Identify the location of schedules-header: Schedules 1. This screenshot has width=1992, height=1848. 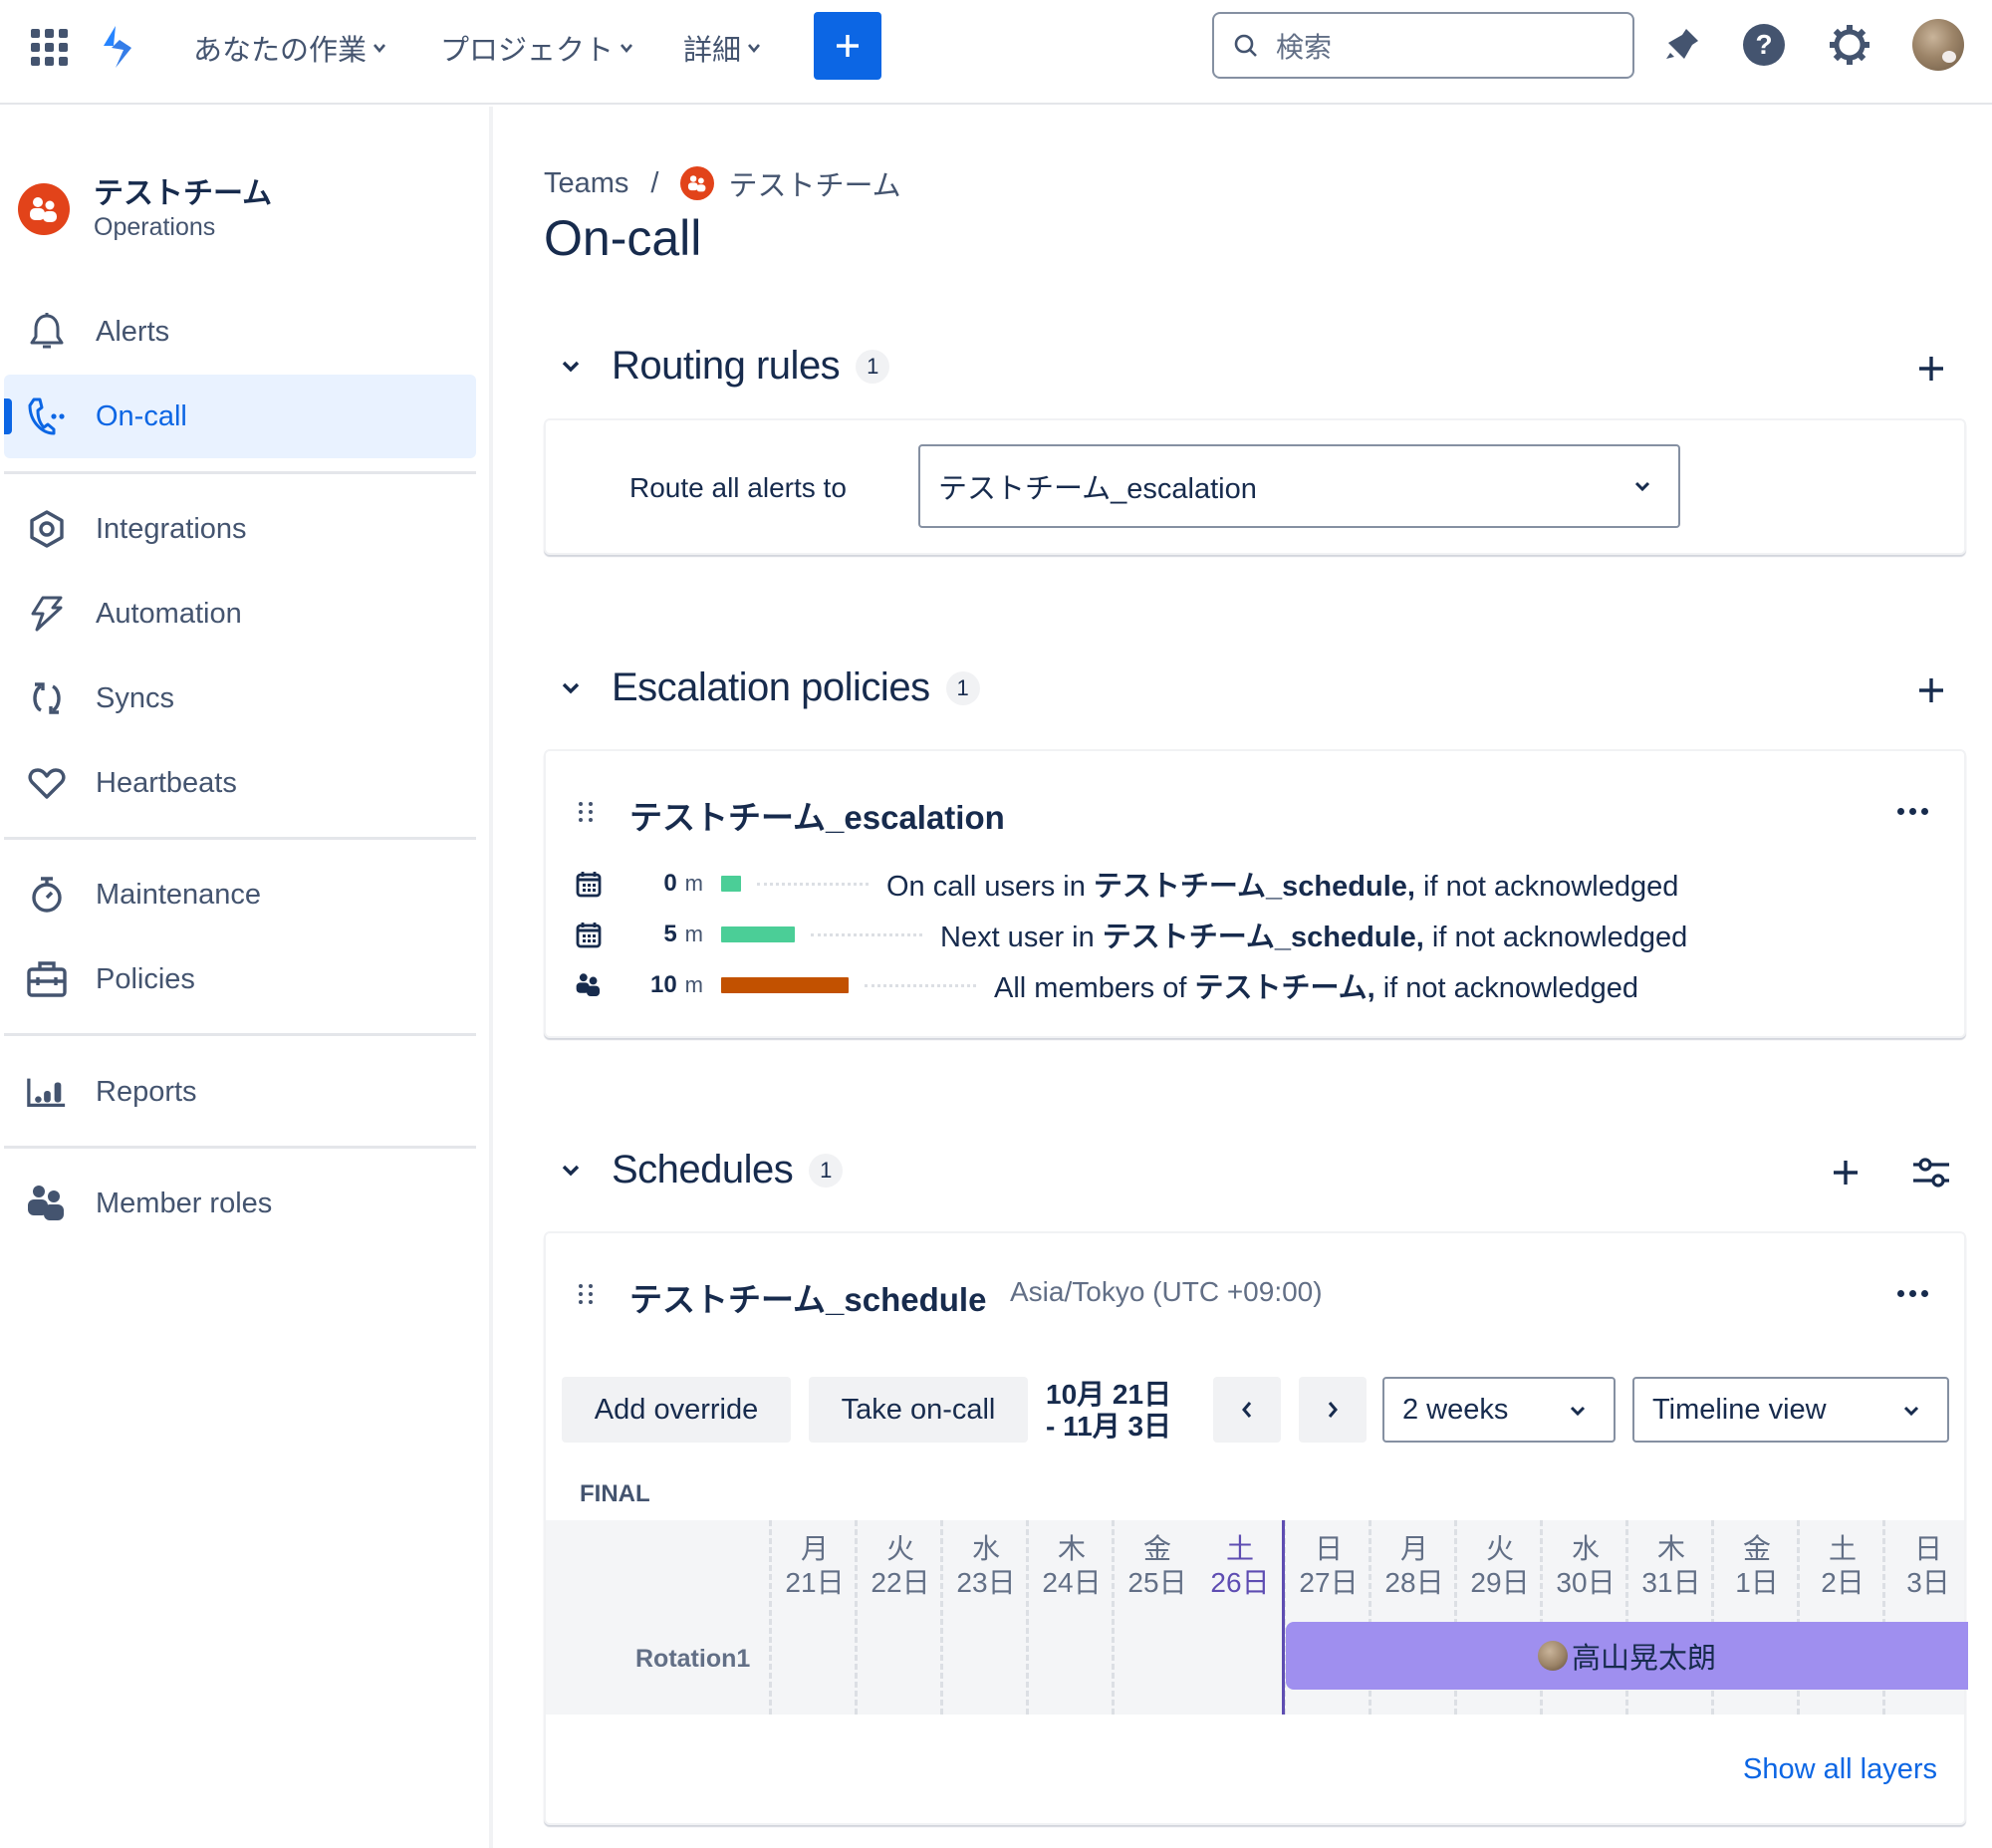
(701, 1170).